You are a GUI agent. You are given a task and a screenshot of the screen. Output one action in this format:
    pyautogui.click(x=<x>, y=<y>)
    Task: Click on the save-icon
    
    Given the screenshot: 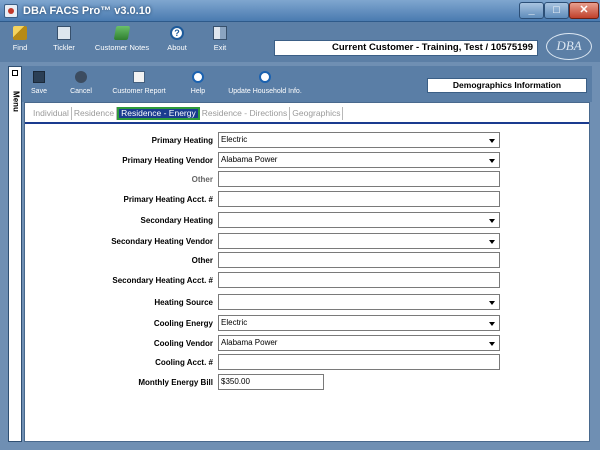 What is the action you would take?
    pyautogui.click(x=39, y=77)
    